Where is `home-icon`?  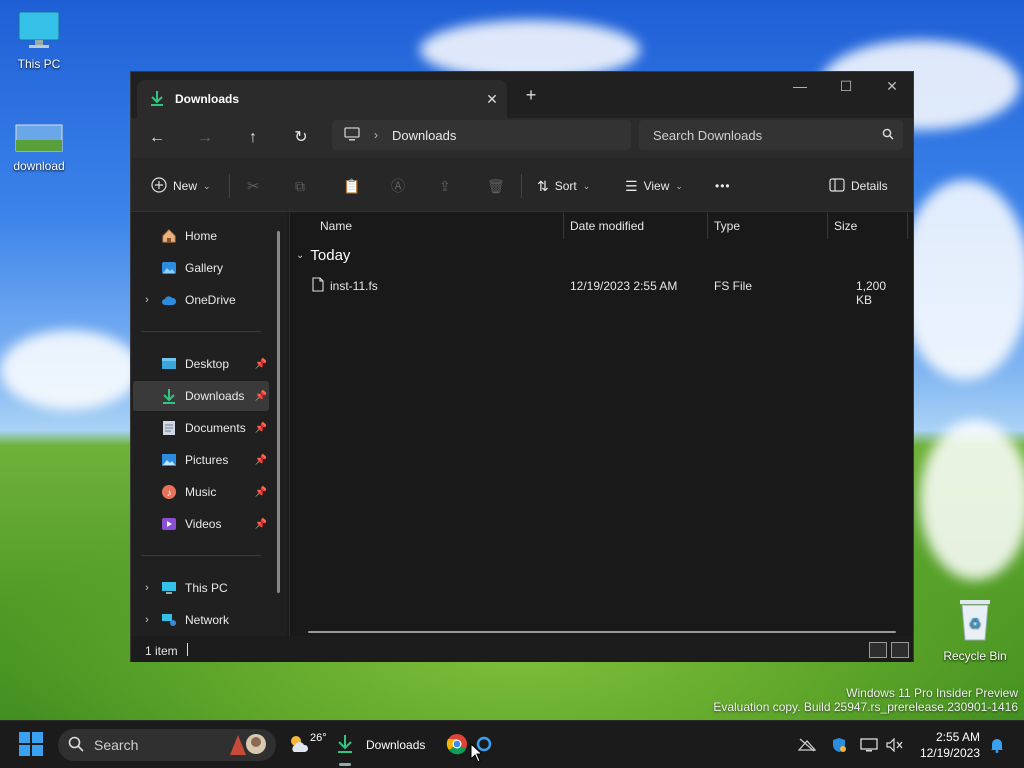
home-icon is located at coordinates (169, 236).